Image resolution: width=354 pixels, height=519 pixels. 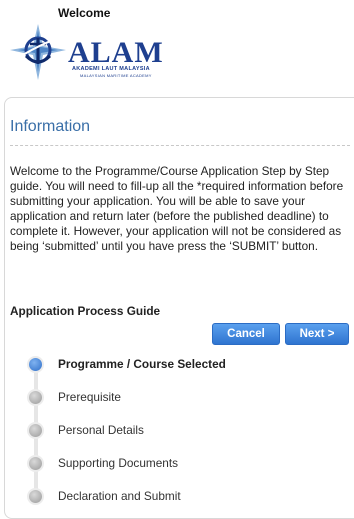 What do you see at coordinates (118, 463) in the screenshot?
I see `step-label: Supporting Documents` at bounding box center [118, 463].